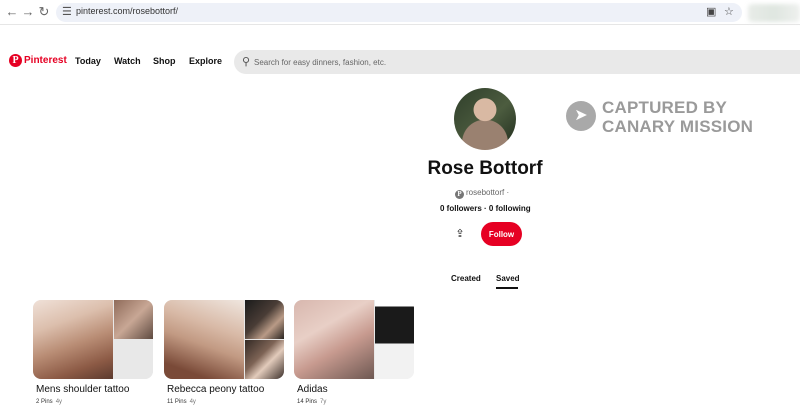 The height and width of the screenshot is (414, 800). Describe the element at coordinates (460, 234) in the screenshot. I see `share-icon: ⇪` at that location.